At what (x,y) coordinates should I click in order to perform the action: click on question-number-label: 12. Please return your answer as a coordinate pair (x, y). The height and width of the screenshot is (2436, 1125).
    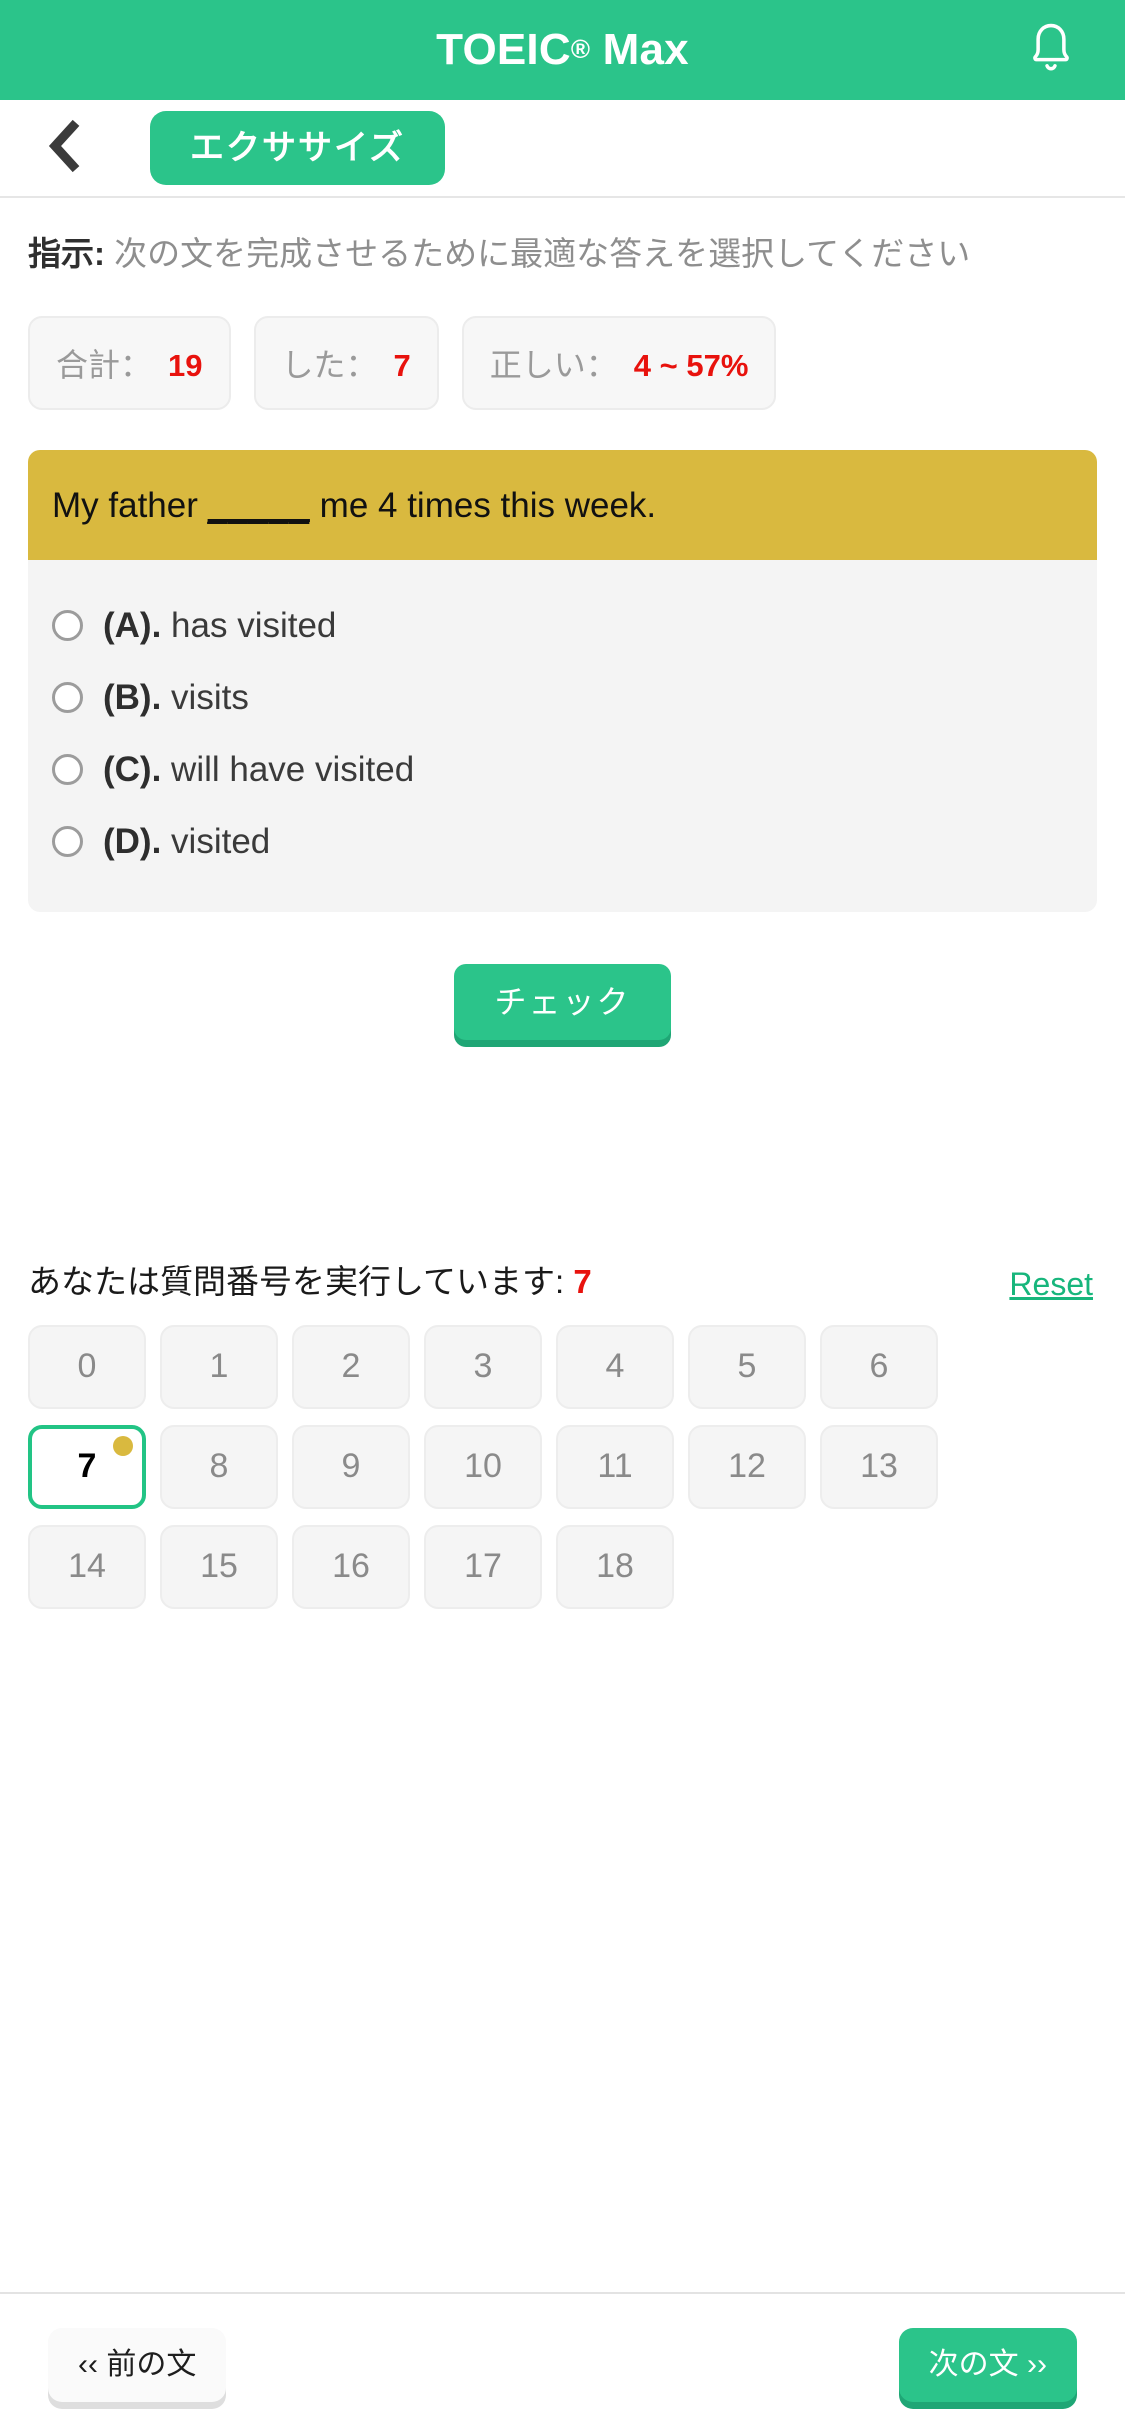
    Looking at the image, I should click on (747, 1466).